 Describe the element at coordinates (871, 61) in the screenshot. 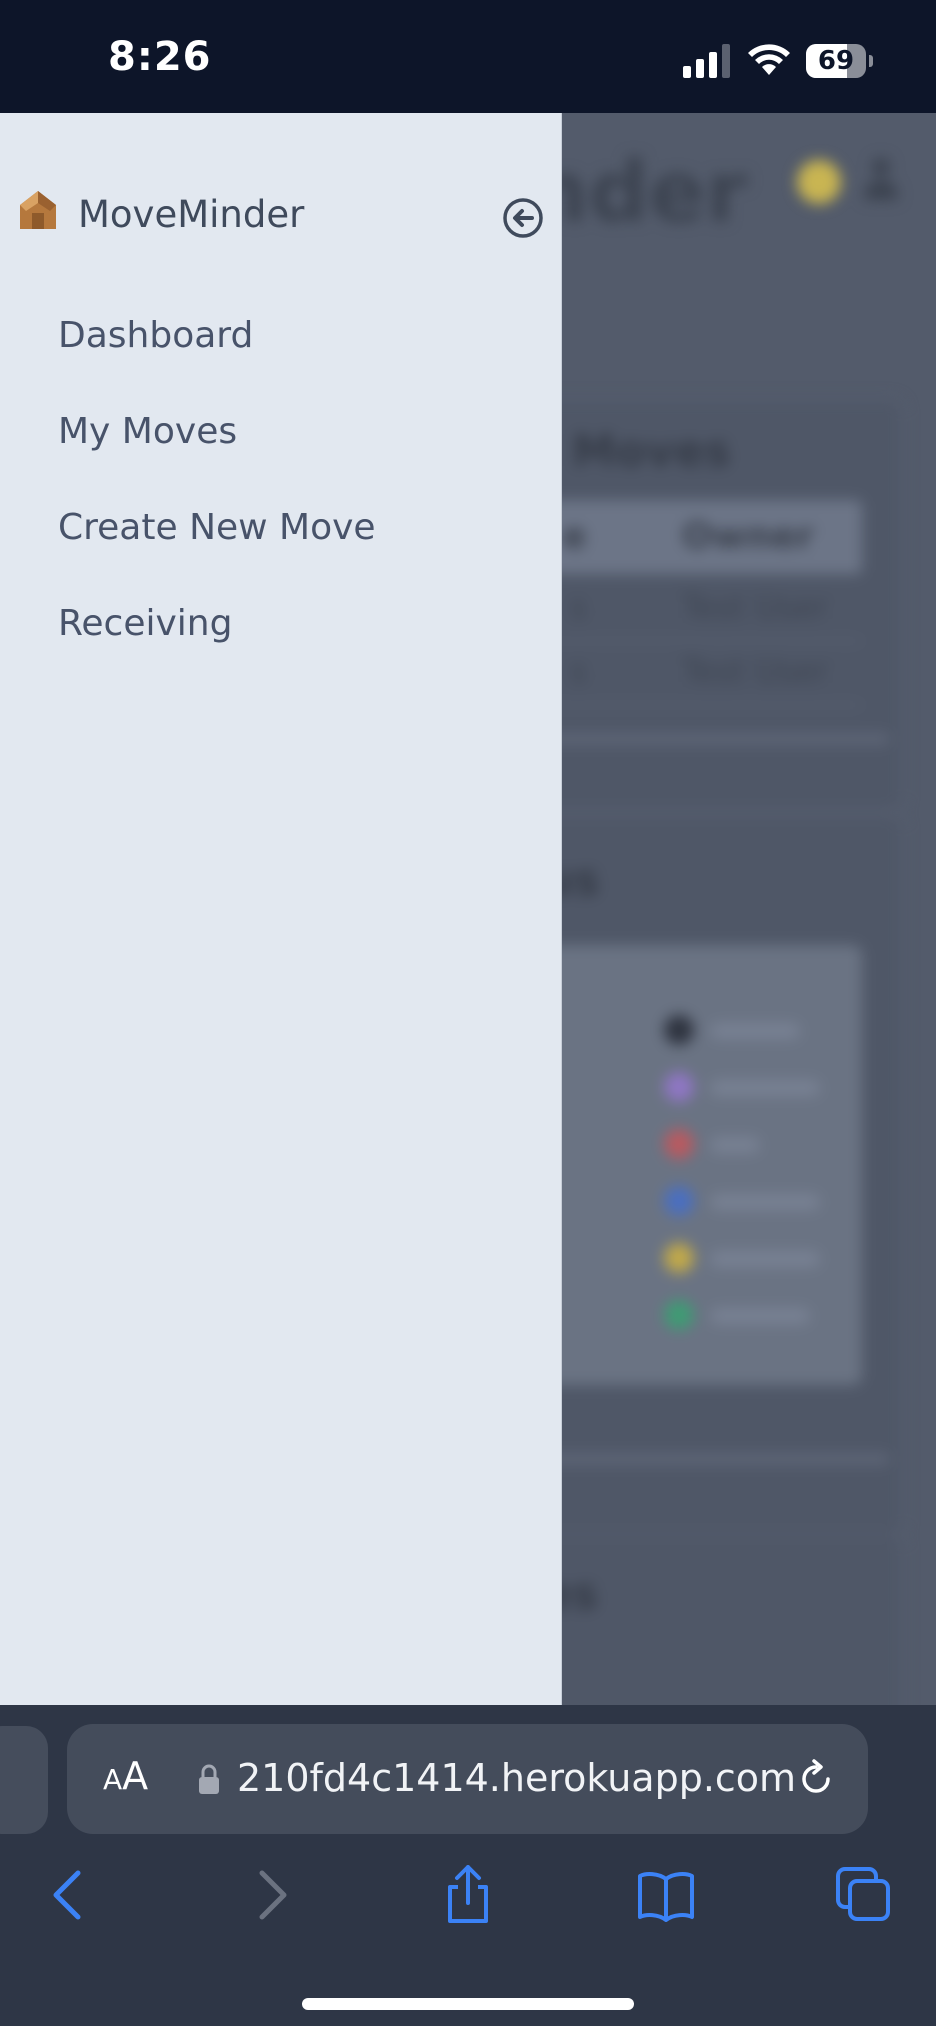

I see `battery-cap` at that location.